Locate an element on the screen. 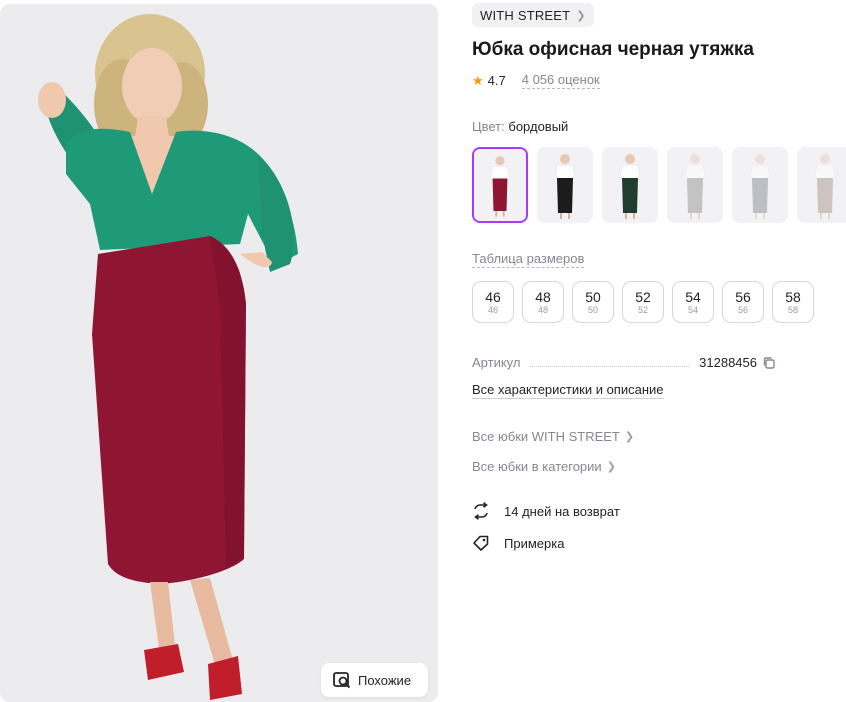 The height and width of the screenshot is (702, 846). brand-name: WITH STREET is located at coordinates (525, 15).